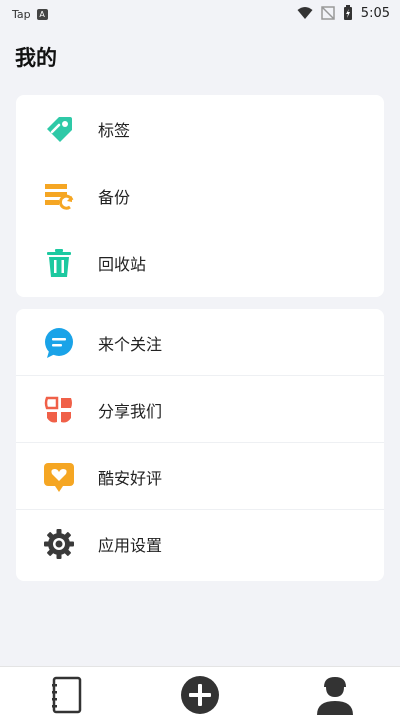 The height and width of the screenshot is (721, 400). I want to click on profile-icon, so click(335, 696).